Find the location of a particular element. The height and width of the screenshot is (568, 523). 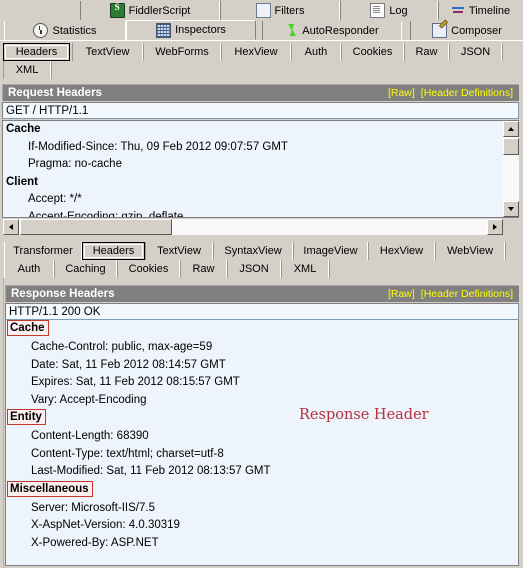

main-tab-timeline: Timeline is located at coordinates (480, 10).